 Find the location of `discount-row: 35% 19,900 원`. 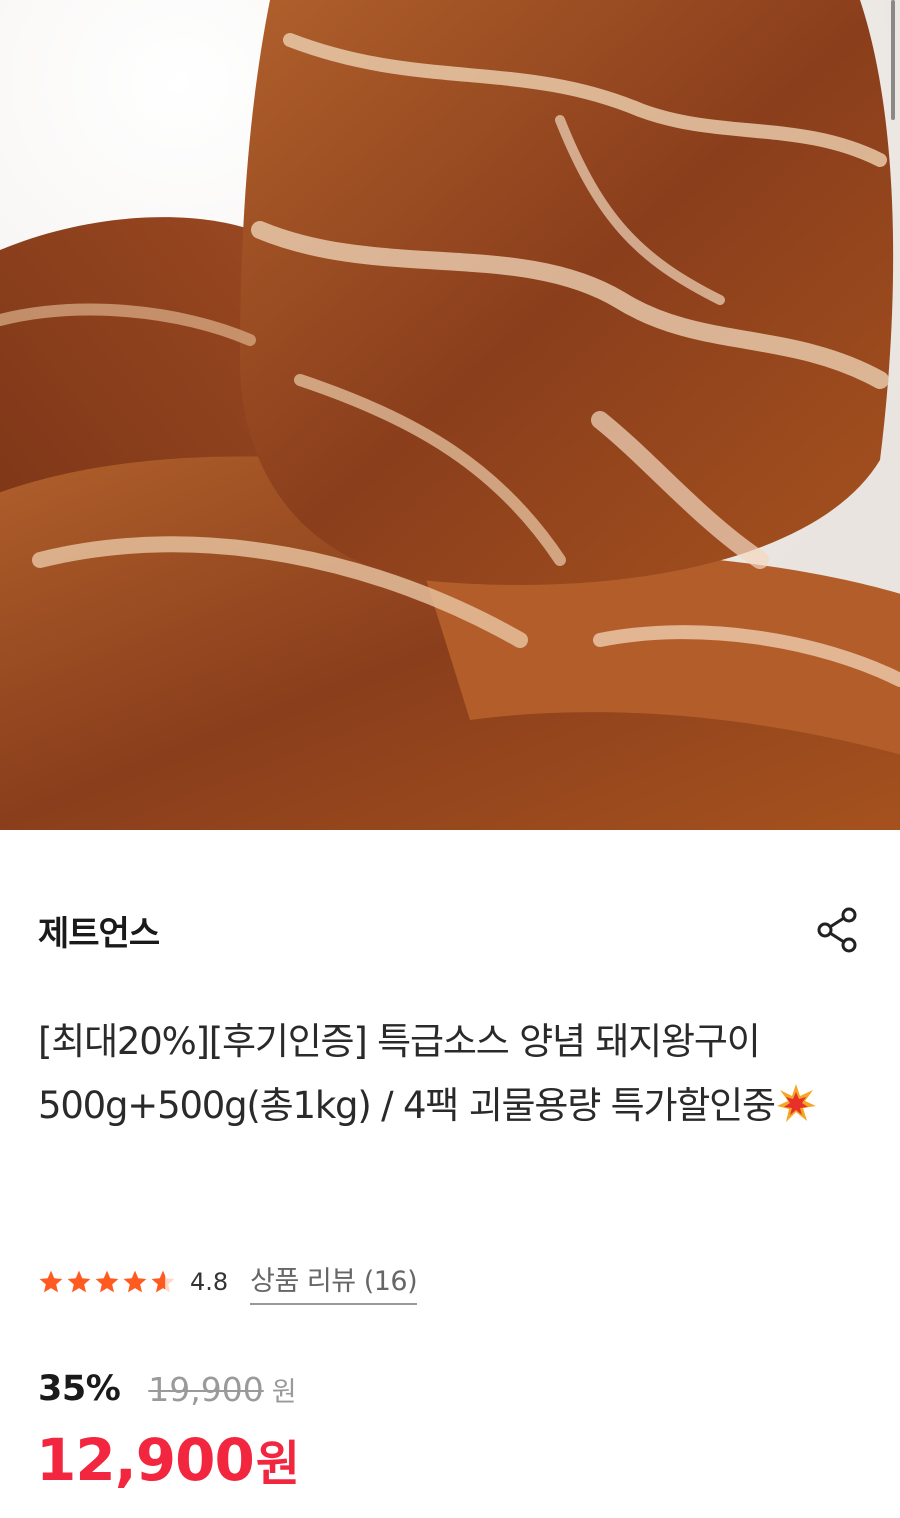

discount-row: 35% 19,900 원 is located at coordinates (167, 1389).